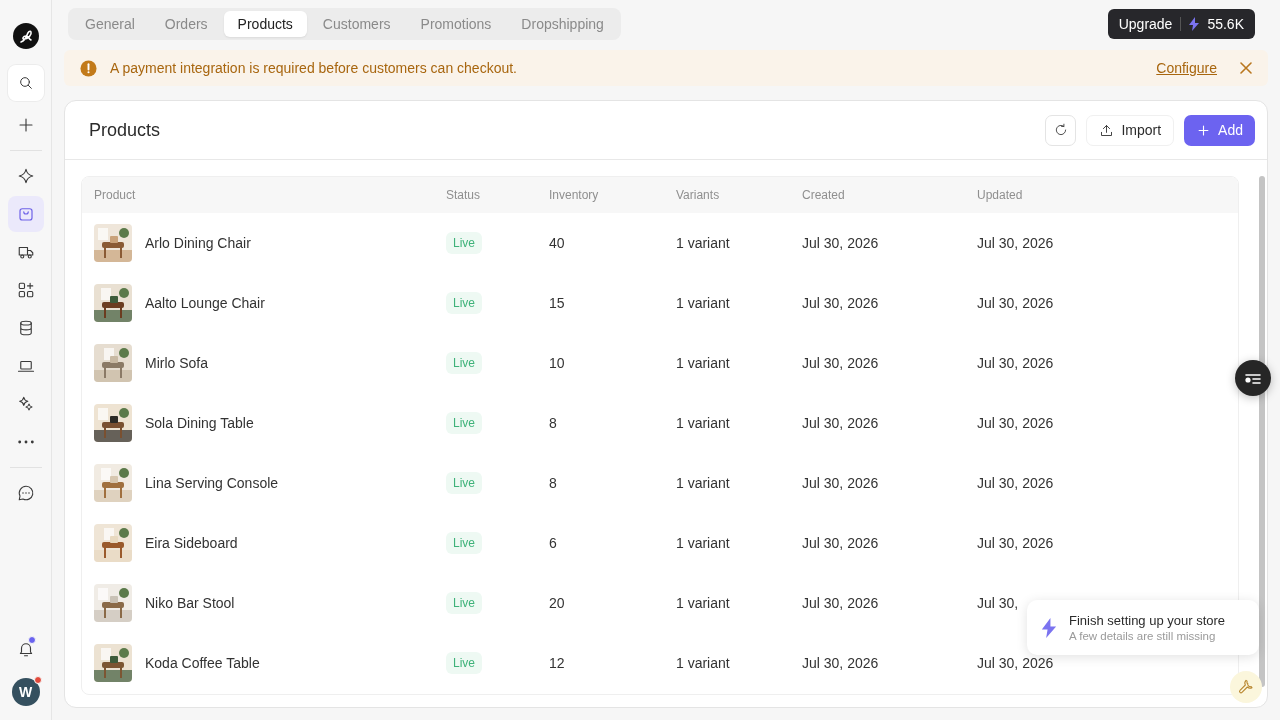  I want to click on configure-link: Configure, so click(1186, 68).